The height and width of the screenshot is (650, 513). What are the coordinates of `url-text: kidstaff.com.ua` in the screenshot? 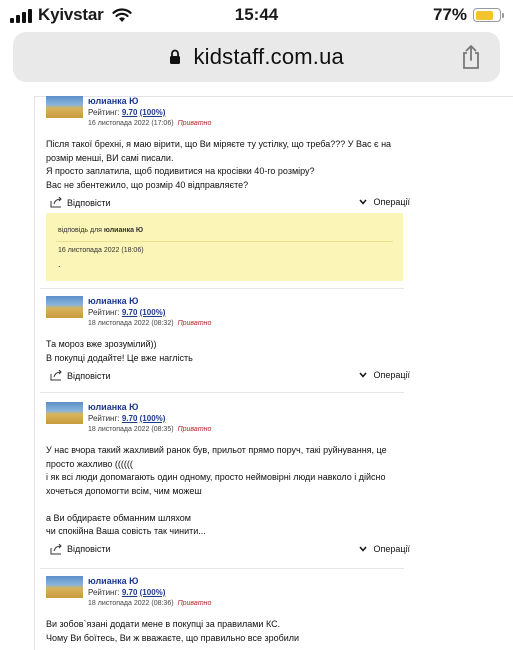 It's located at (268, 56).